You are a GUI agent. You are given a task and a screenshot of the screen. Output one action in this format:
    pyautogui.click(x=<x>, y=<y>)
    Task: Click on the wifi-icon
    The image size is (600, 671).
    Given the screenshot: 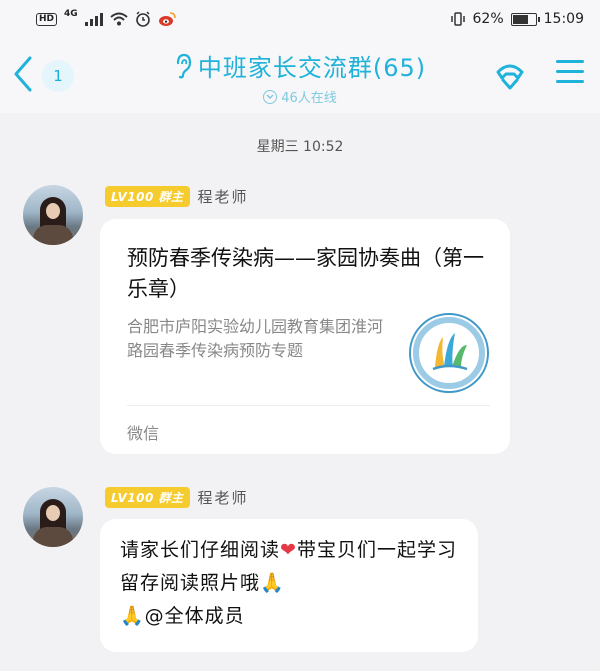 What is the action you would take?
    pyautogui.click(x=119, y=19)
    